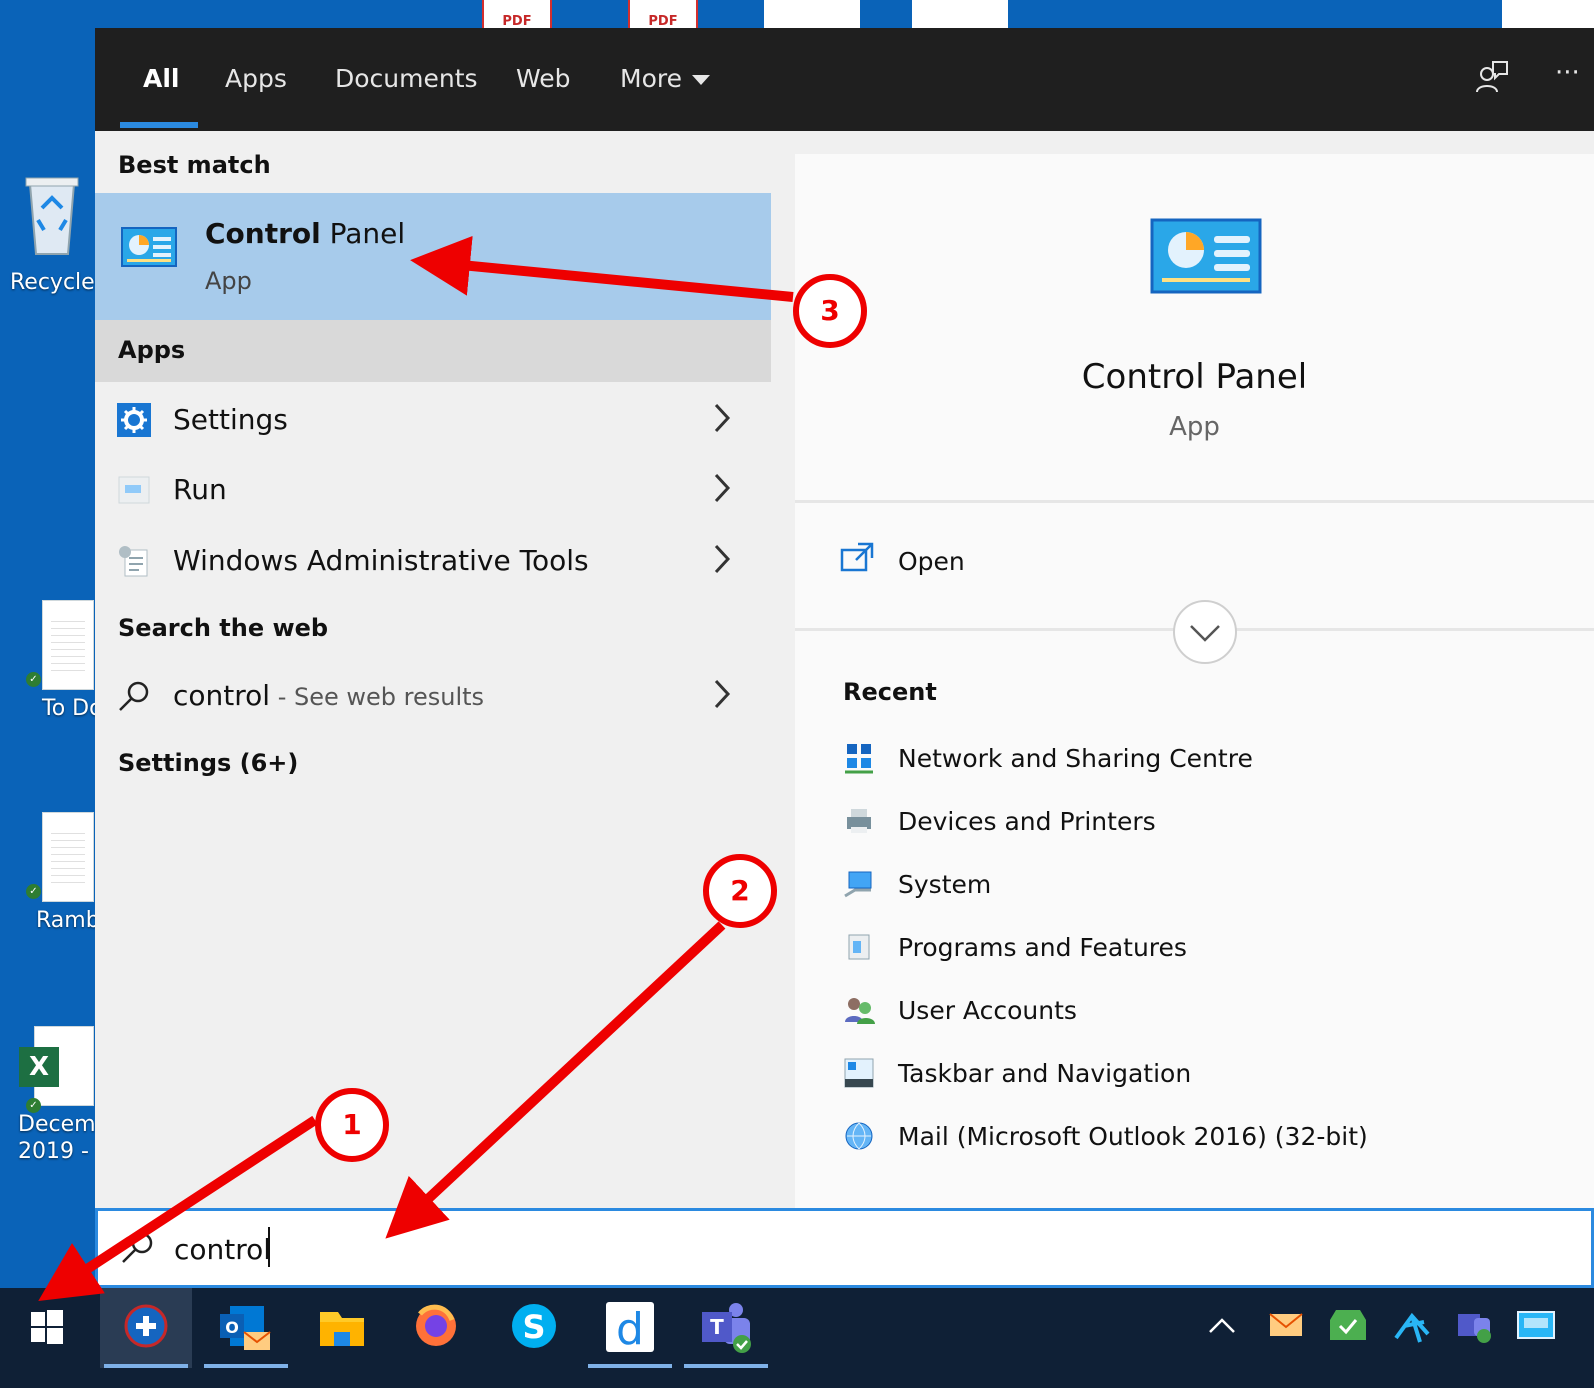 This screenshot has width=1594, height=1388. Describe the element at coordinates (844, 79) in the screenshot. I see `search-tab-bar: All Apps Documents Web More ···` at that location.